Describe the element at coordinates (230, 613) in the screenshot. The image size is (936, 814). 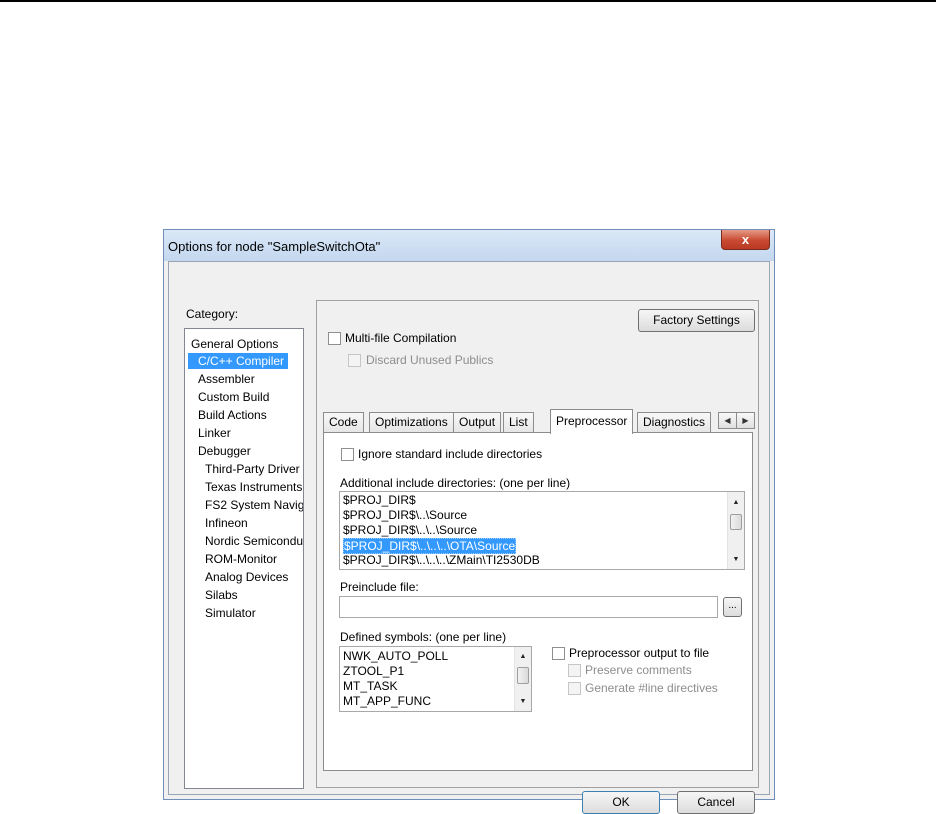
I see `category-item-simulator: Simulator` at that location.